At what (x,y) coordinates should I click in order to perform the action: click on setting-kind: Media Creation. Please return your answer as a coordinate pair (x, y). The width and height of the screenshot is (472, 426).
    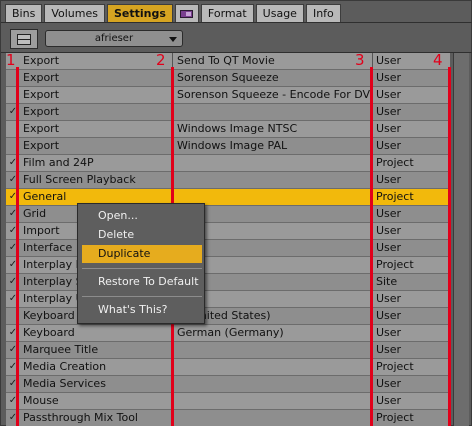
    Looking at the image, I should click on (65, 366).